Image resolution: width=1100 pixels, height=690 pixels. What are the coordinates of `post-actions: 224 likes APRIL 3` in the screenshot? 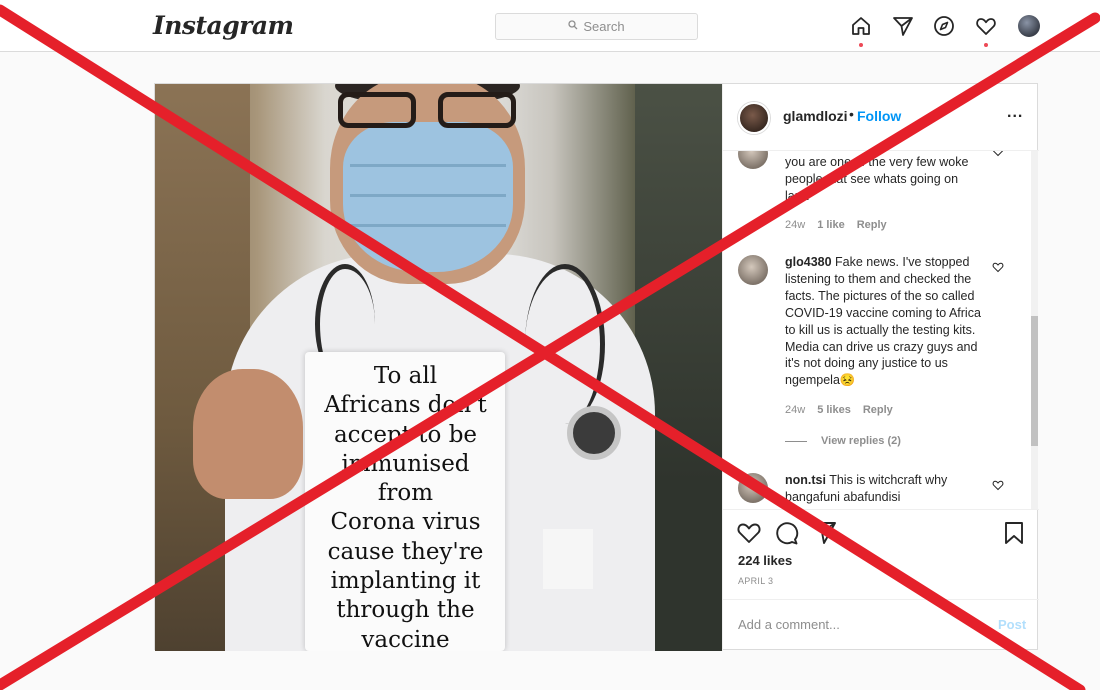 It's located at (881, 554).